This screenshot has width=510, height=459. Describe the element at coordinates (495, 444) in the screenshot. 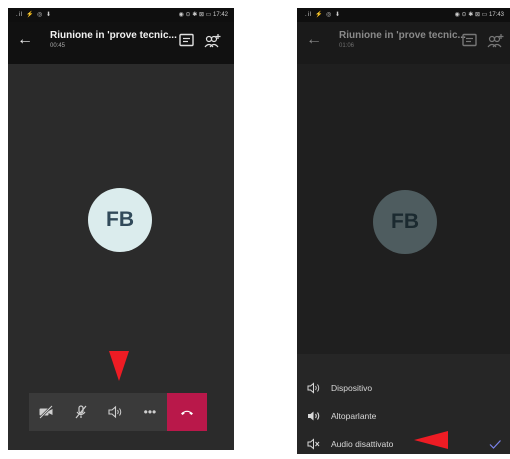

I see `selected-check-icon` at that location.